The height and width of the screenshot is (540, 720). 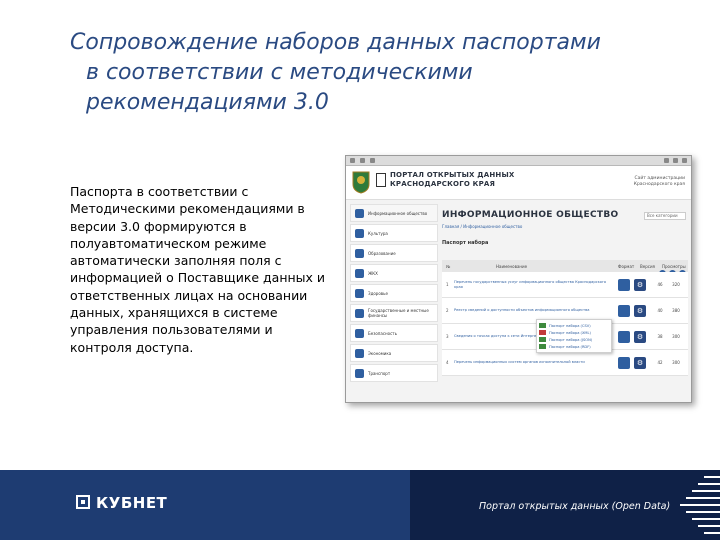 What do you see at coordinates (373, 273) in the screenshot?
I see `sidebar-item-label: ЖКХ` at bounding box center [373, 273].